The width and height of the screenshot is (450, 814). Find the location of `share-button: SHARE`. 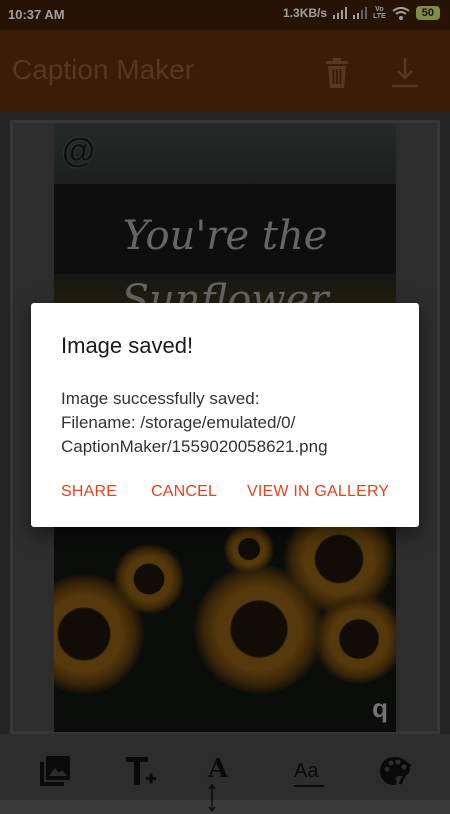

share-button: SHARE is located at coordinates (89, 492).